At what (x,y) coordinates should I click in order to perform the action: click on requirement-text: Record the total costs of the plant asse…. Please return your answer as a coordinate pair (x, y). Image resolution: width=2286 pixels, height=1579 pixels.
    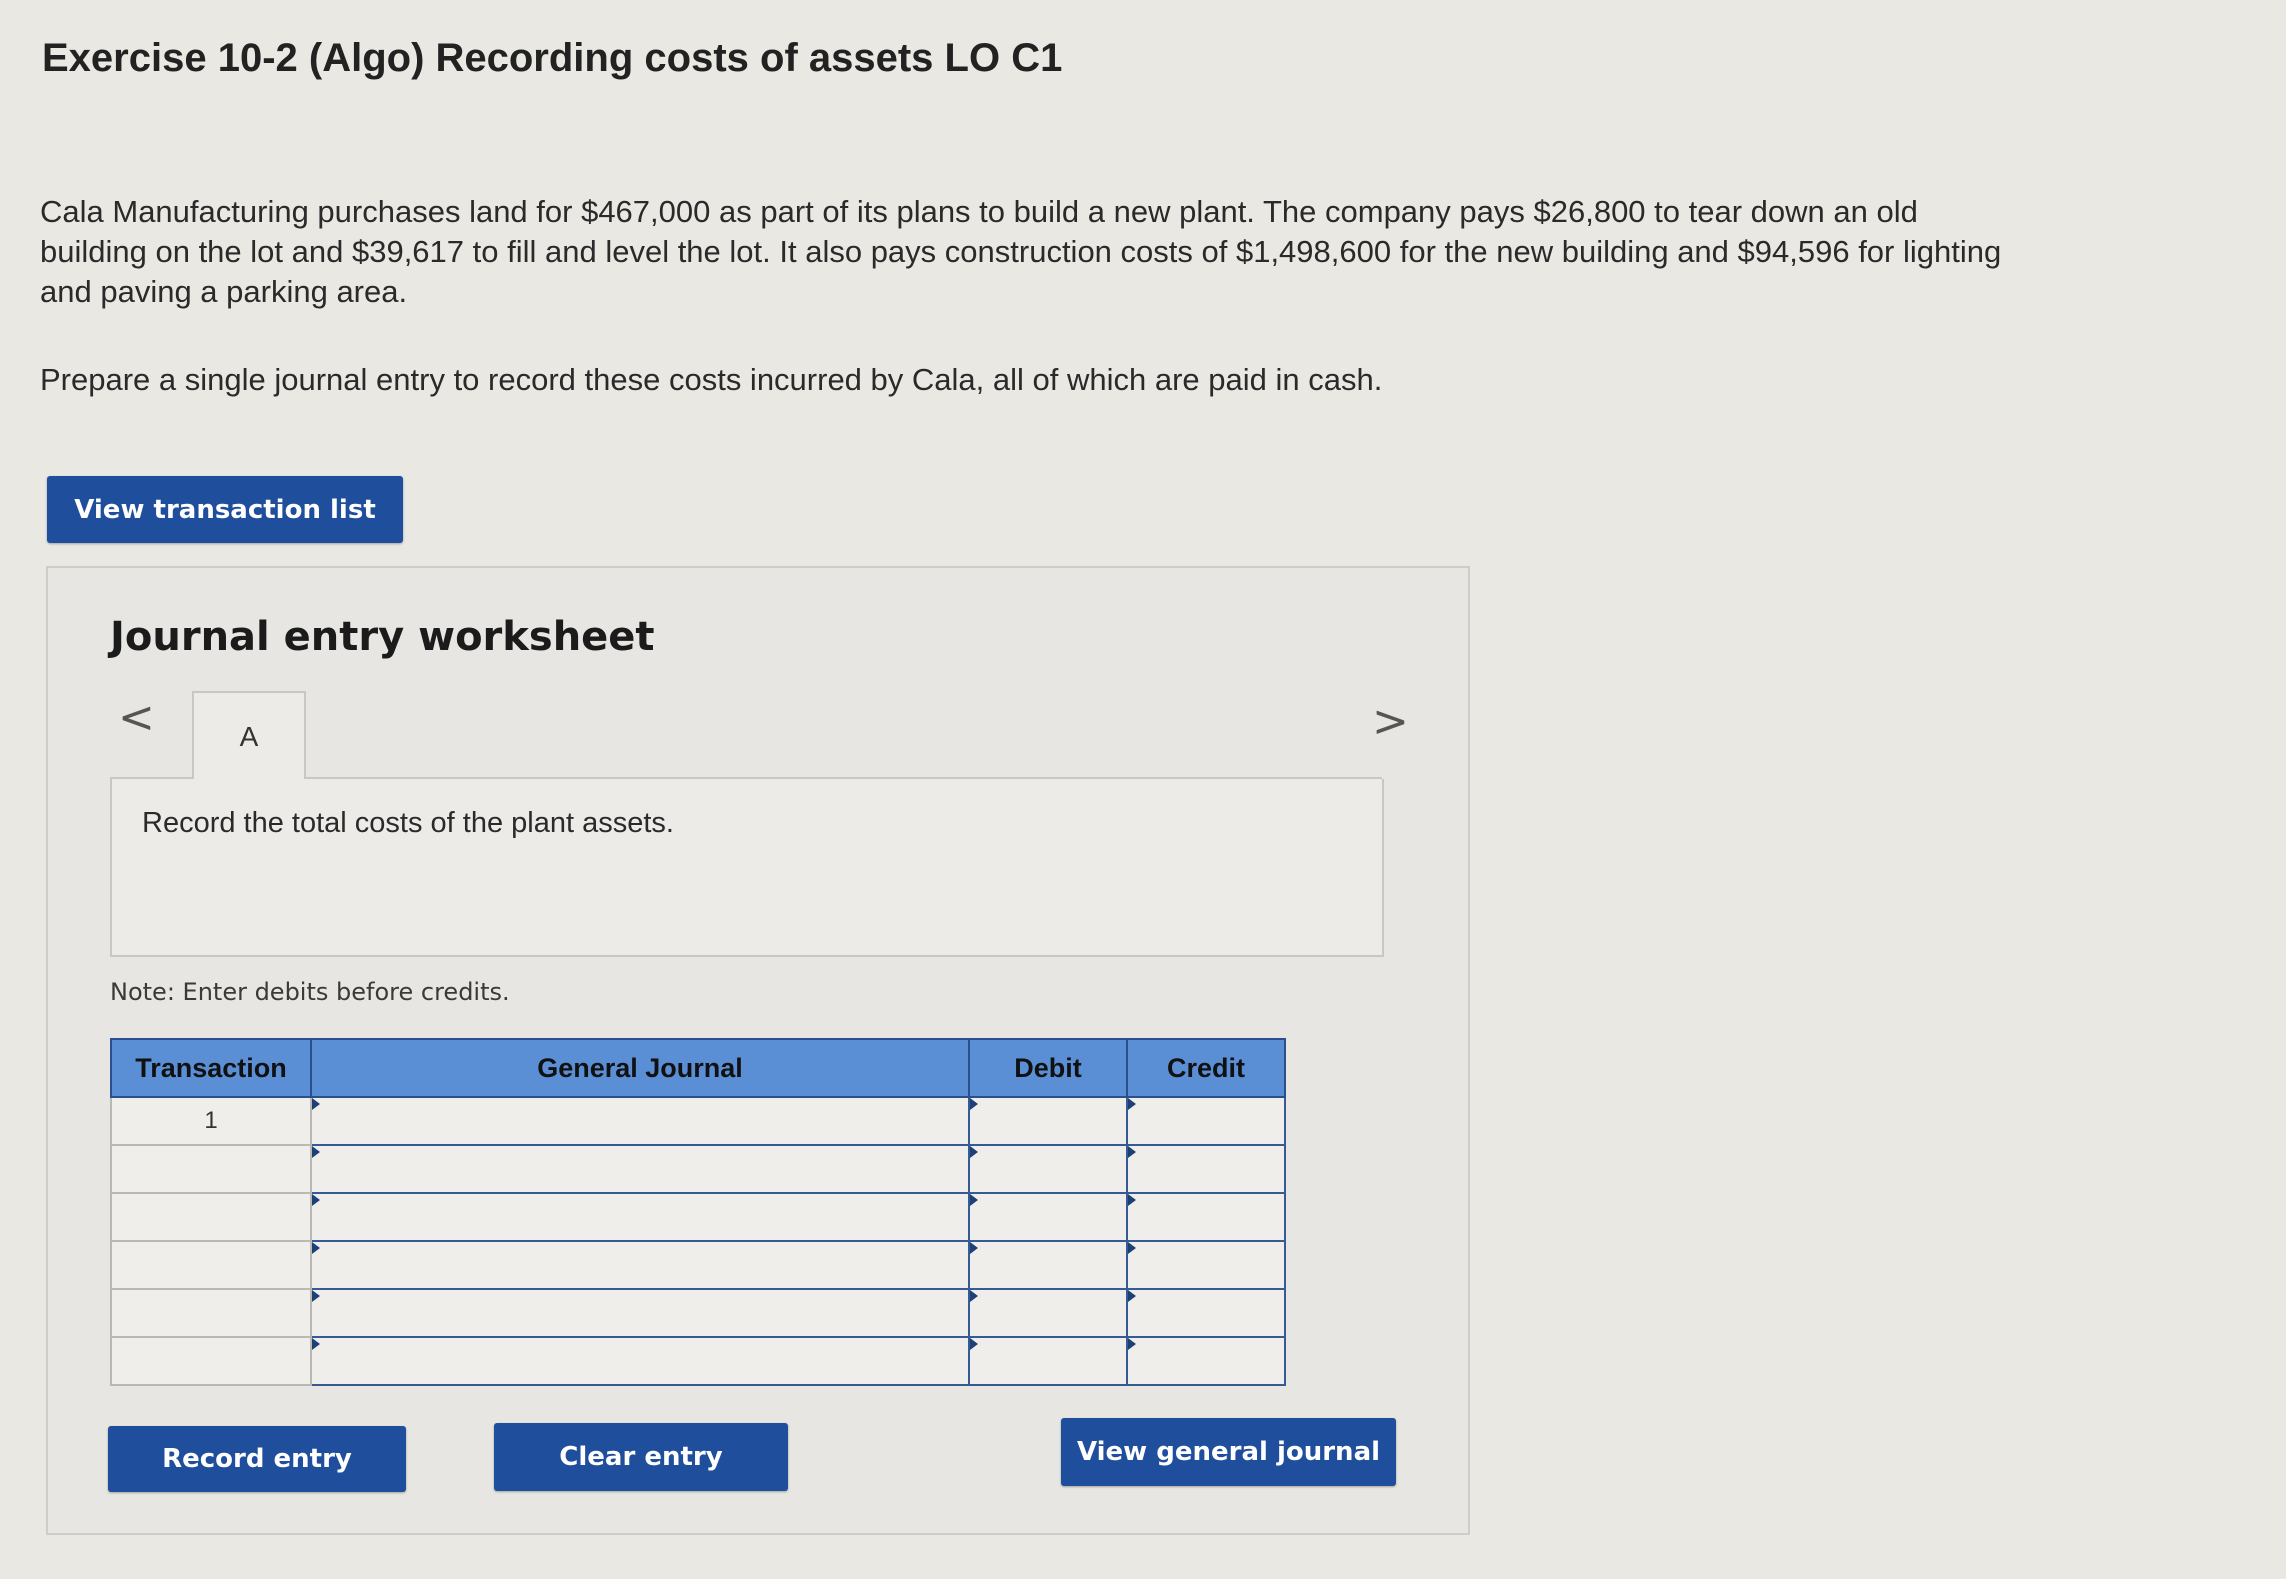
    Looking at the image, I should click on (408, 823).